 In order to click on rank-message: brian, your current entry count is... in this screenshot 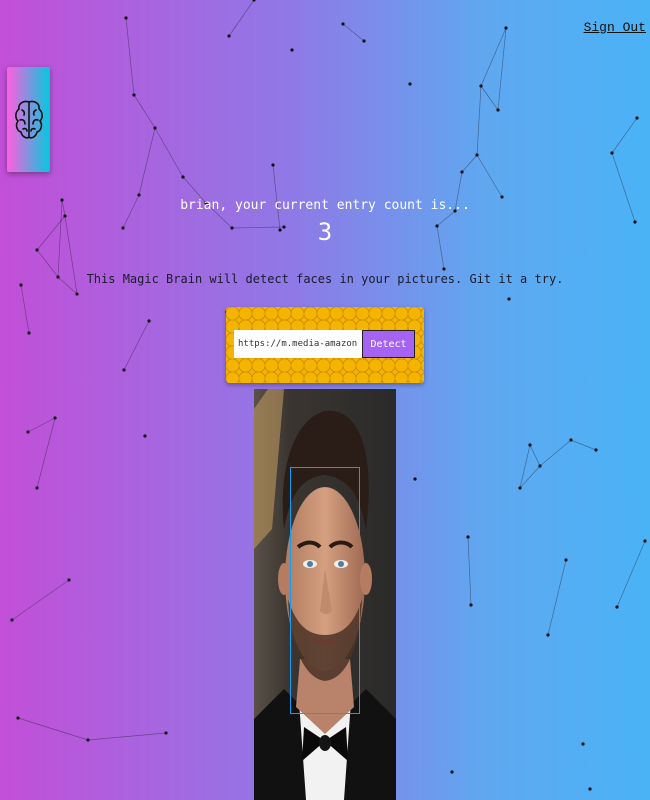, I will do `click(325, 205)`.